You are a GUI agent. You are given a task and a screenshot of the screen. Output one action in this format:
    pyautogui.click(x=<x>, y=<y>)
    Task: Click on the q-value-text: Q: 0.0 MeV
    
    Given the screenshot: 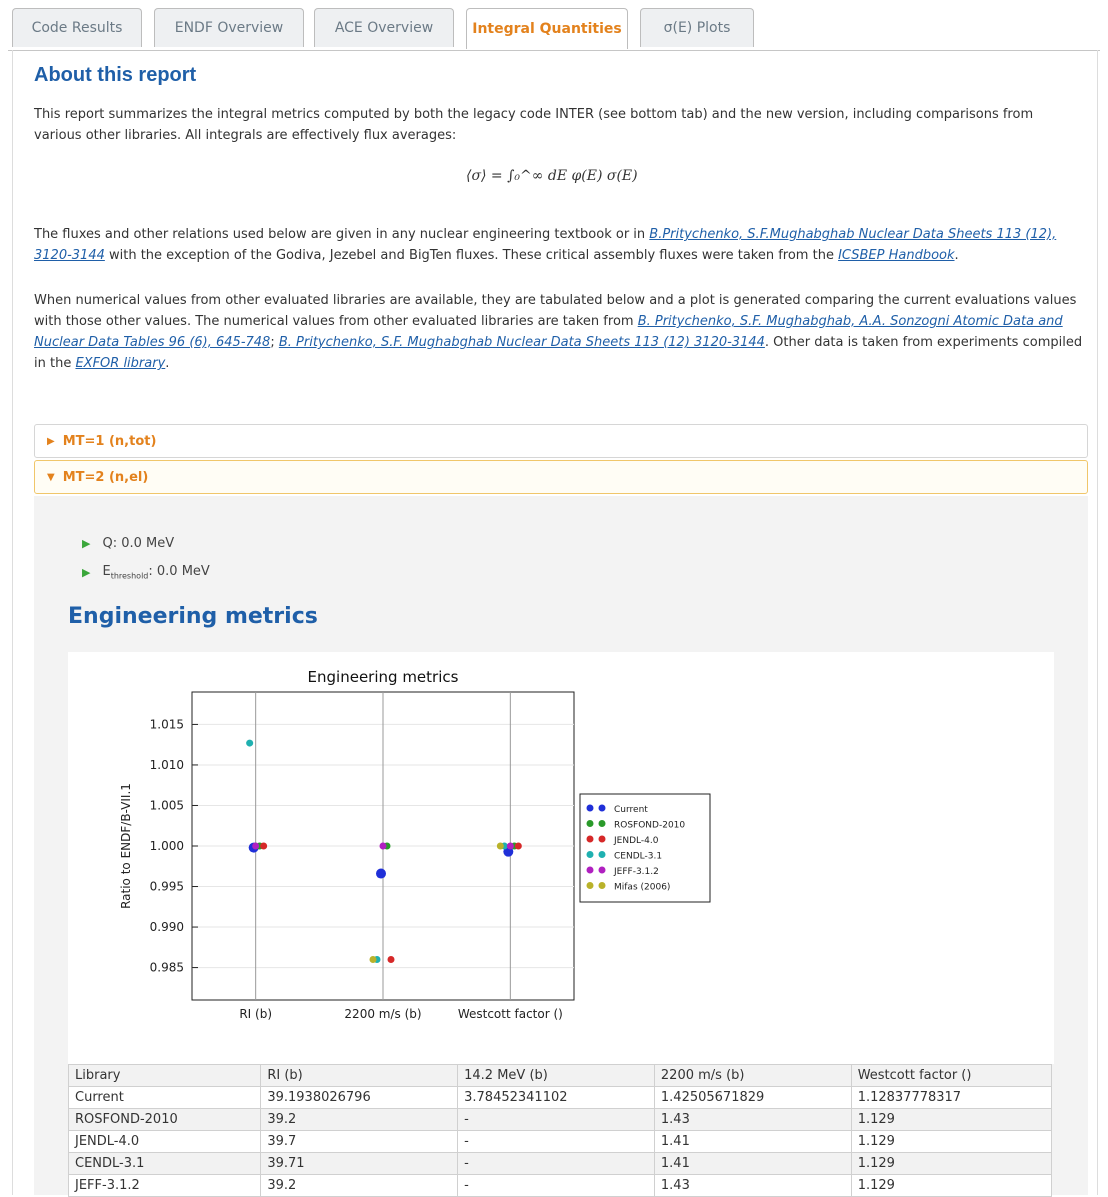 What is the action you would take?
    pyautogui.click(x=138, y=543)
    